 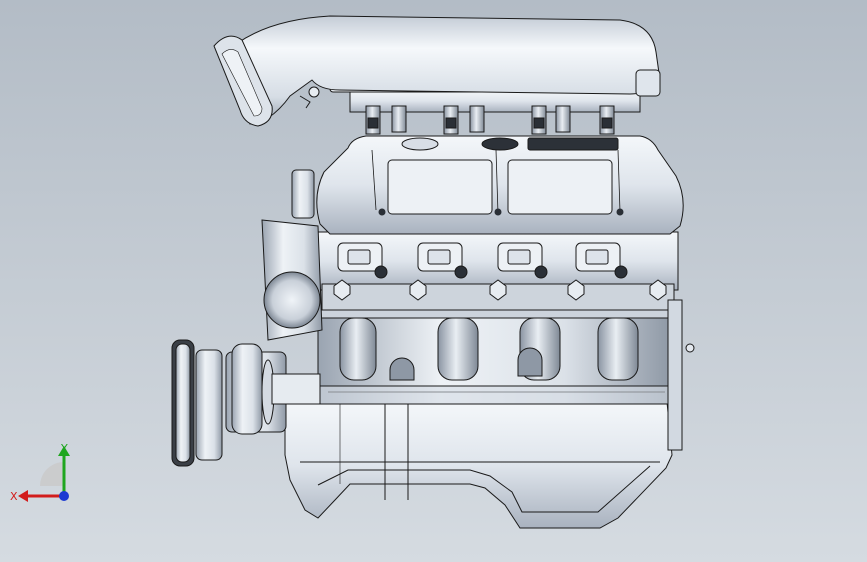 What do you see at coordinates (52, 474) in the screenshot?
I see `z-axis-origin` at bounding box center [52, 474].